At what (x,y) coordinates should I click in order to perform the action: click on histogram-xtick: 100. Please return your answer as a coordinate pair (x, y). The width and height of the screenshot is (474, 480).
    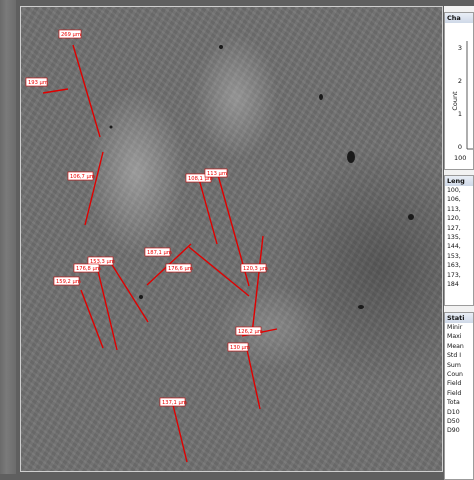
    Looking at the image, I should click on (460, 158).